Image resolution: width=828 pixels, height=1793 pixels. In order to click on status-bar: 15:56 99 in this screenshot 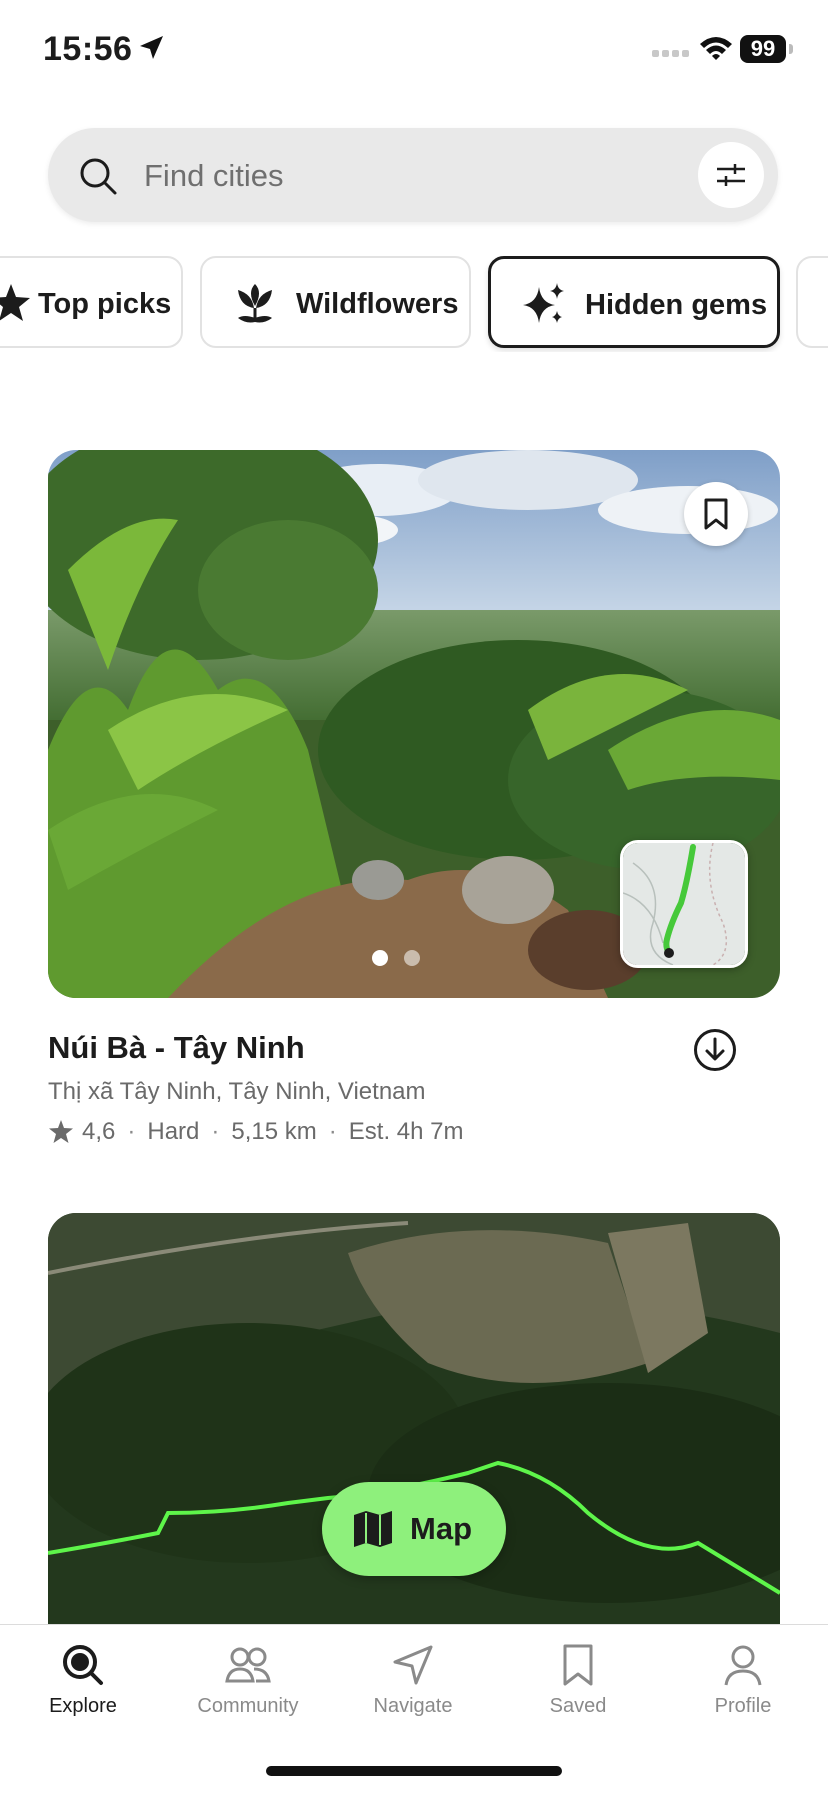, I will do `click(414, 50)`.